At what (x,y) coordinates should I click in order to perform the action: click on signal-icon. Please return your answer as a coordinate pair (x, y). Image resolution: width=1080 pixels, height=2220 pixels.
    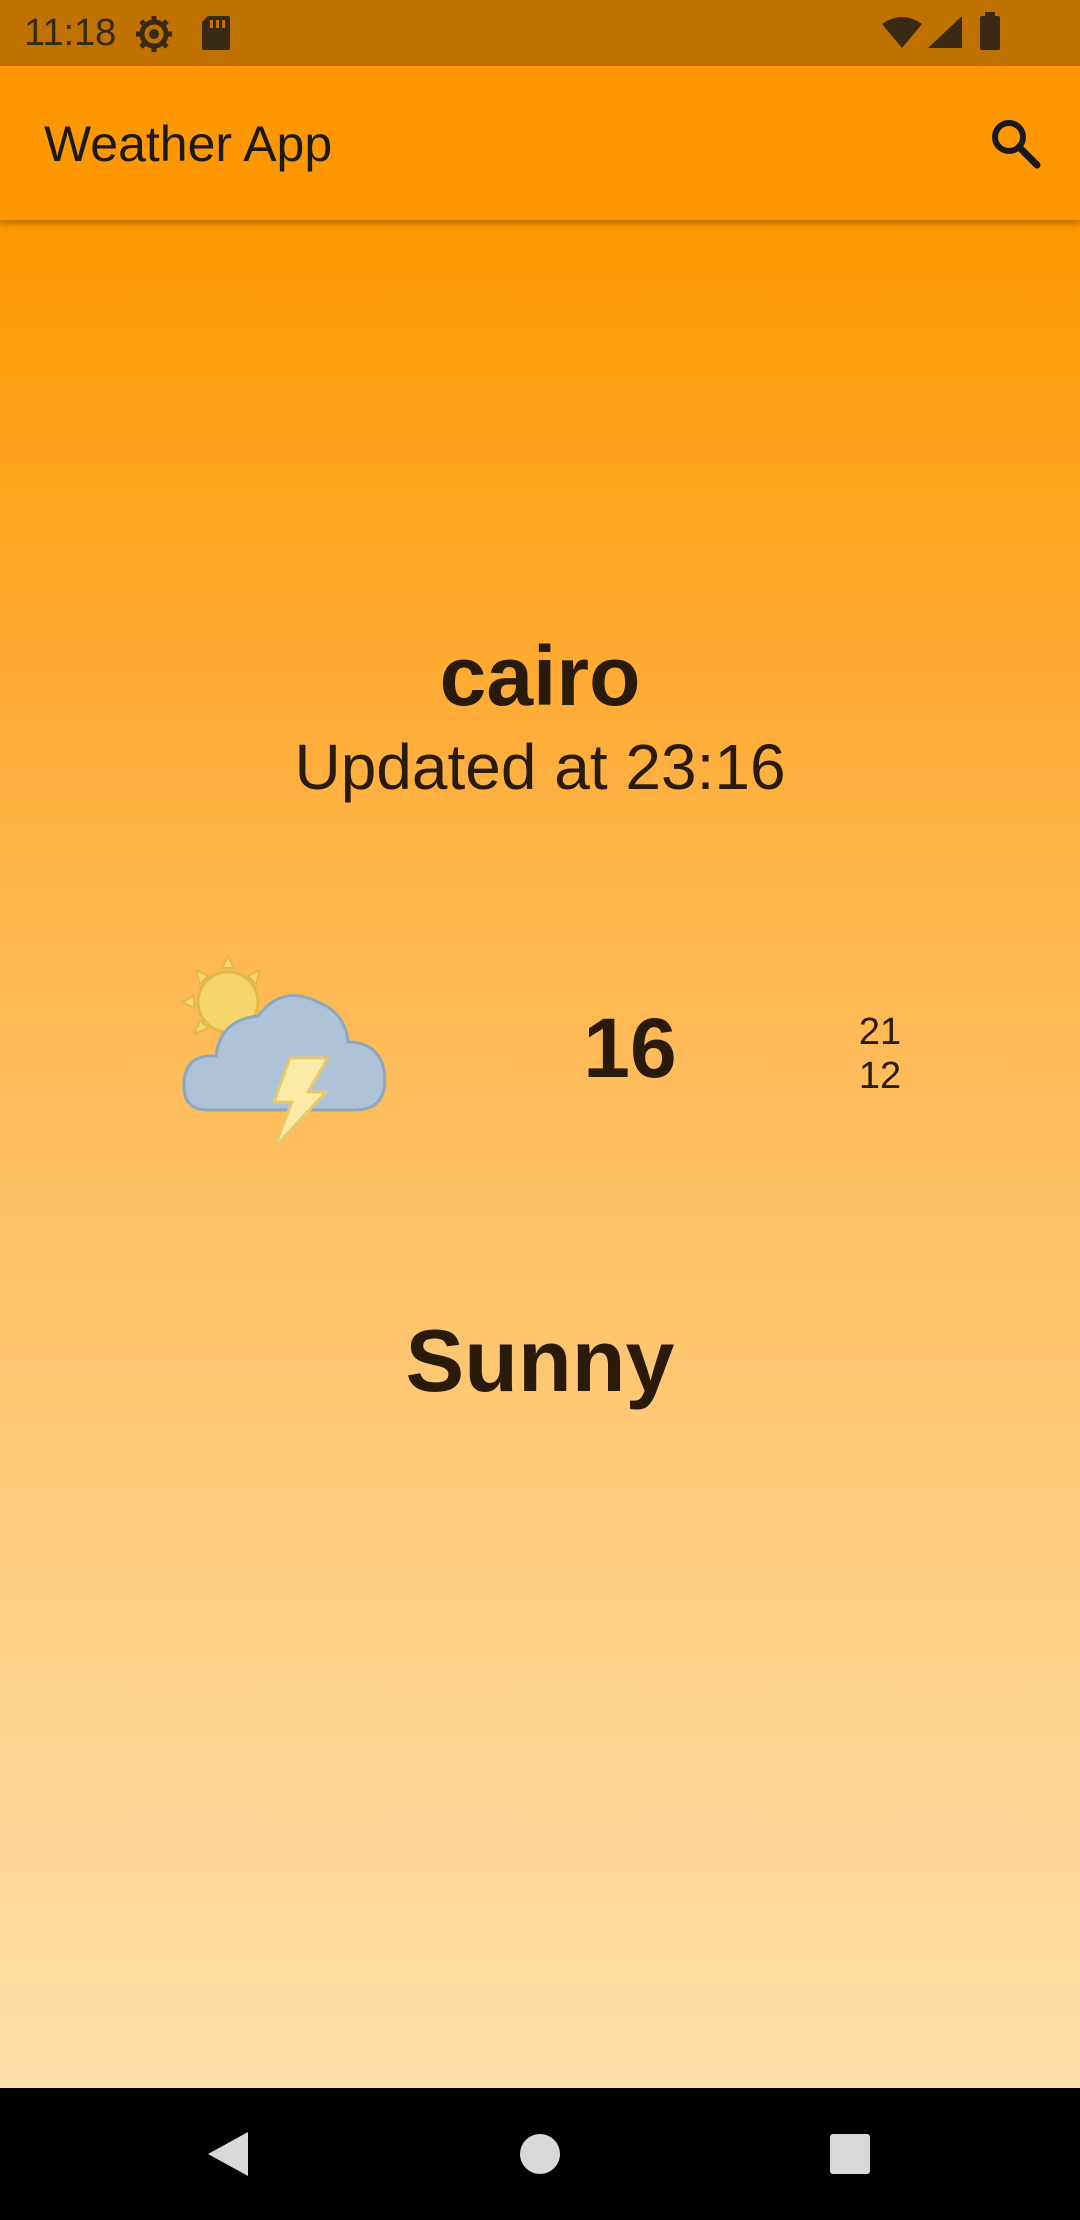
    Looking at the image, I should click on (945, 34).